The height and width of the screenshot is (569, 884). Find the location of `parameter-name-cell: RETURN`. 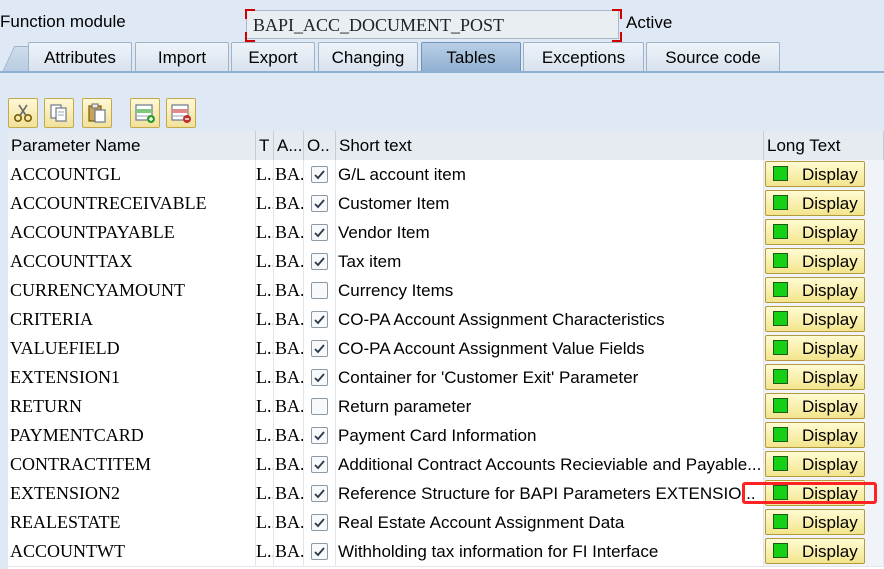

parameter-name-cell: RETURN is located at coordinates (132, 406).